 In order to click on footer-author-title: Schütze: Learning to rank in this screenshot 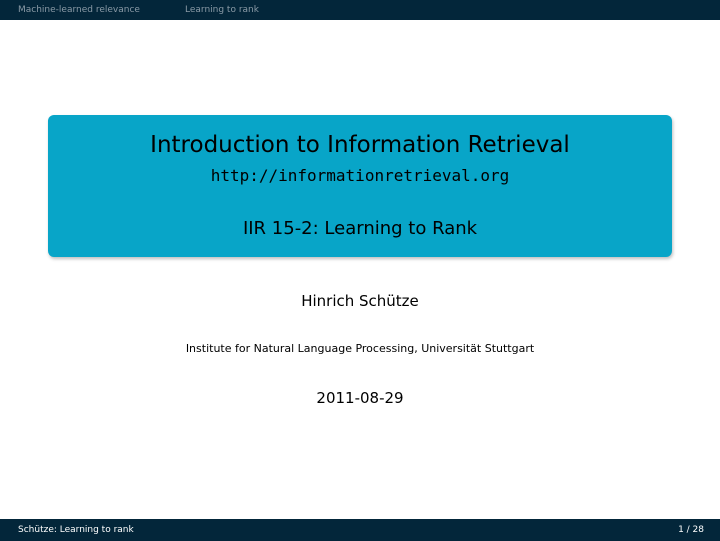, I will do `click(76, 530)`.